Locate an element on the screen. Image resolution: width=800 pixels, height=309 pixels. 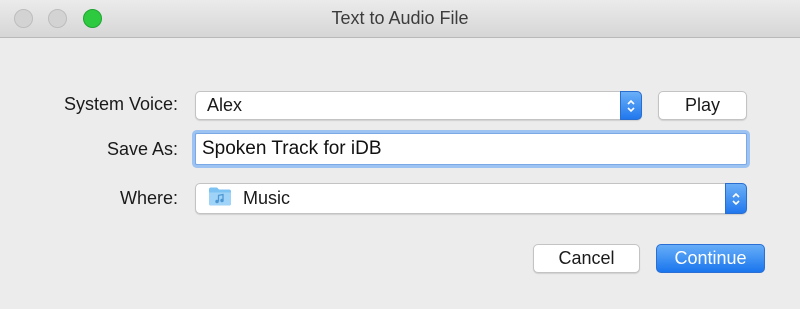
save-as-label: Save As: is located at coordinates (142, 149).